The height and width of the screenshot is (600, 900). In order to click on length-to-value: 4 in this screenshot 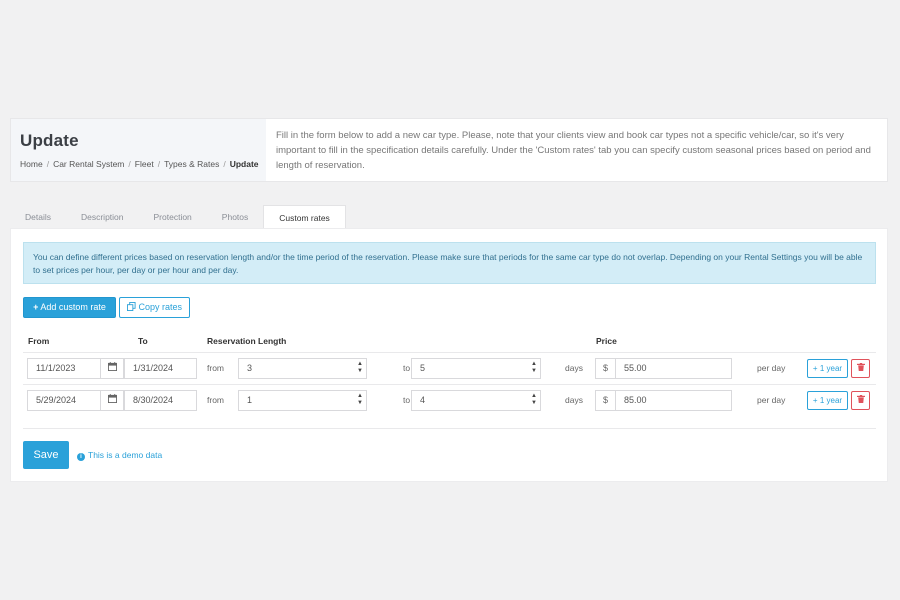, I will do `click(423, 400)`.